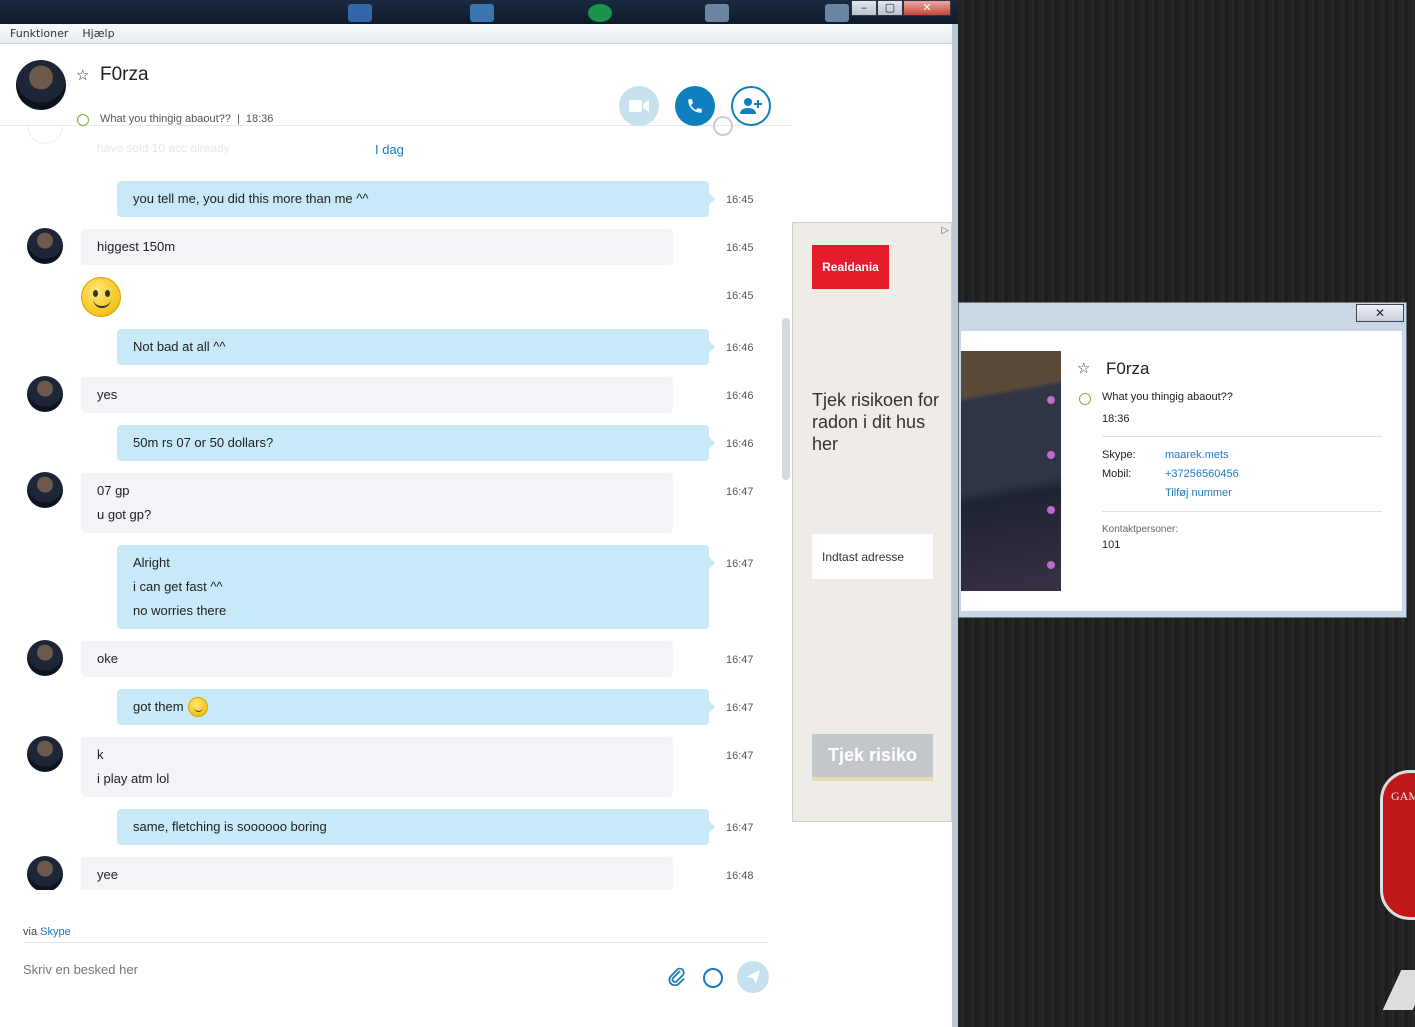 The height and width of the screenshot is (1027, 1415). What do you see at coordinates (876, 422) in the screenshot?
I see `ad-headline: Tjek risikoen for radon i dit hus her` at bounding box center [876, 422].